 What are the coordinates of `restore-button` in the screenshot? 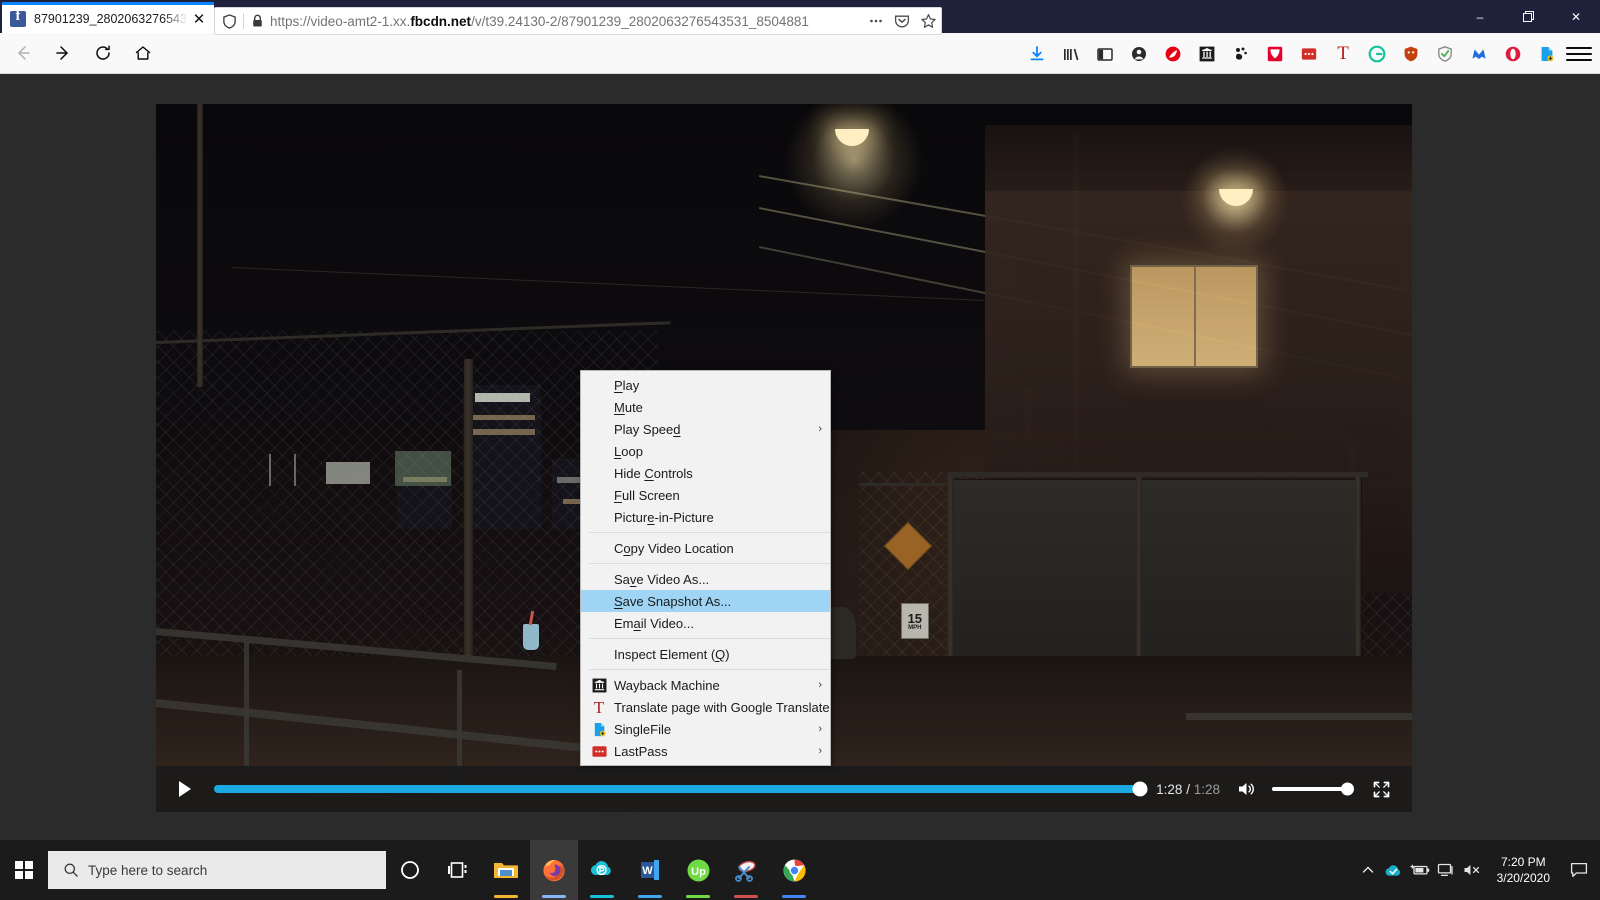 It's located at (1528, 16).